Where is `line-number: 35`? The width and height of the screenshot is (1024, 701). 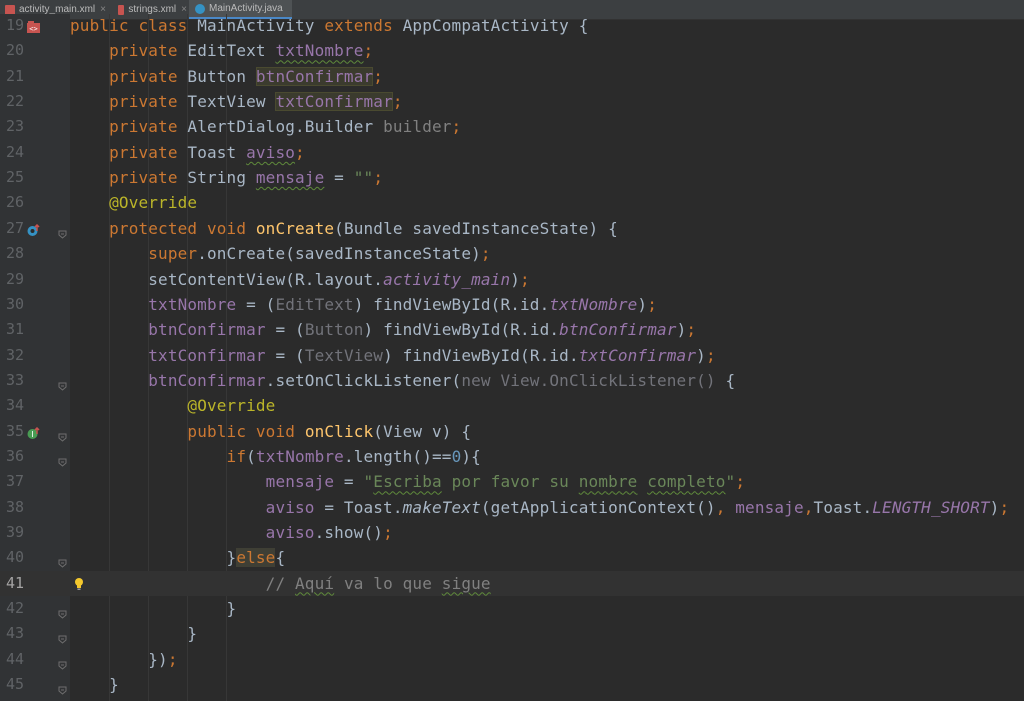
line-number: 35 is located at coordinates (14, 430).